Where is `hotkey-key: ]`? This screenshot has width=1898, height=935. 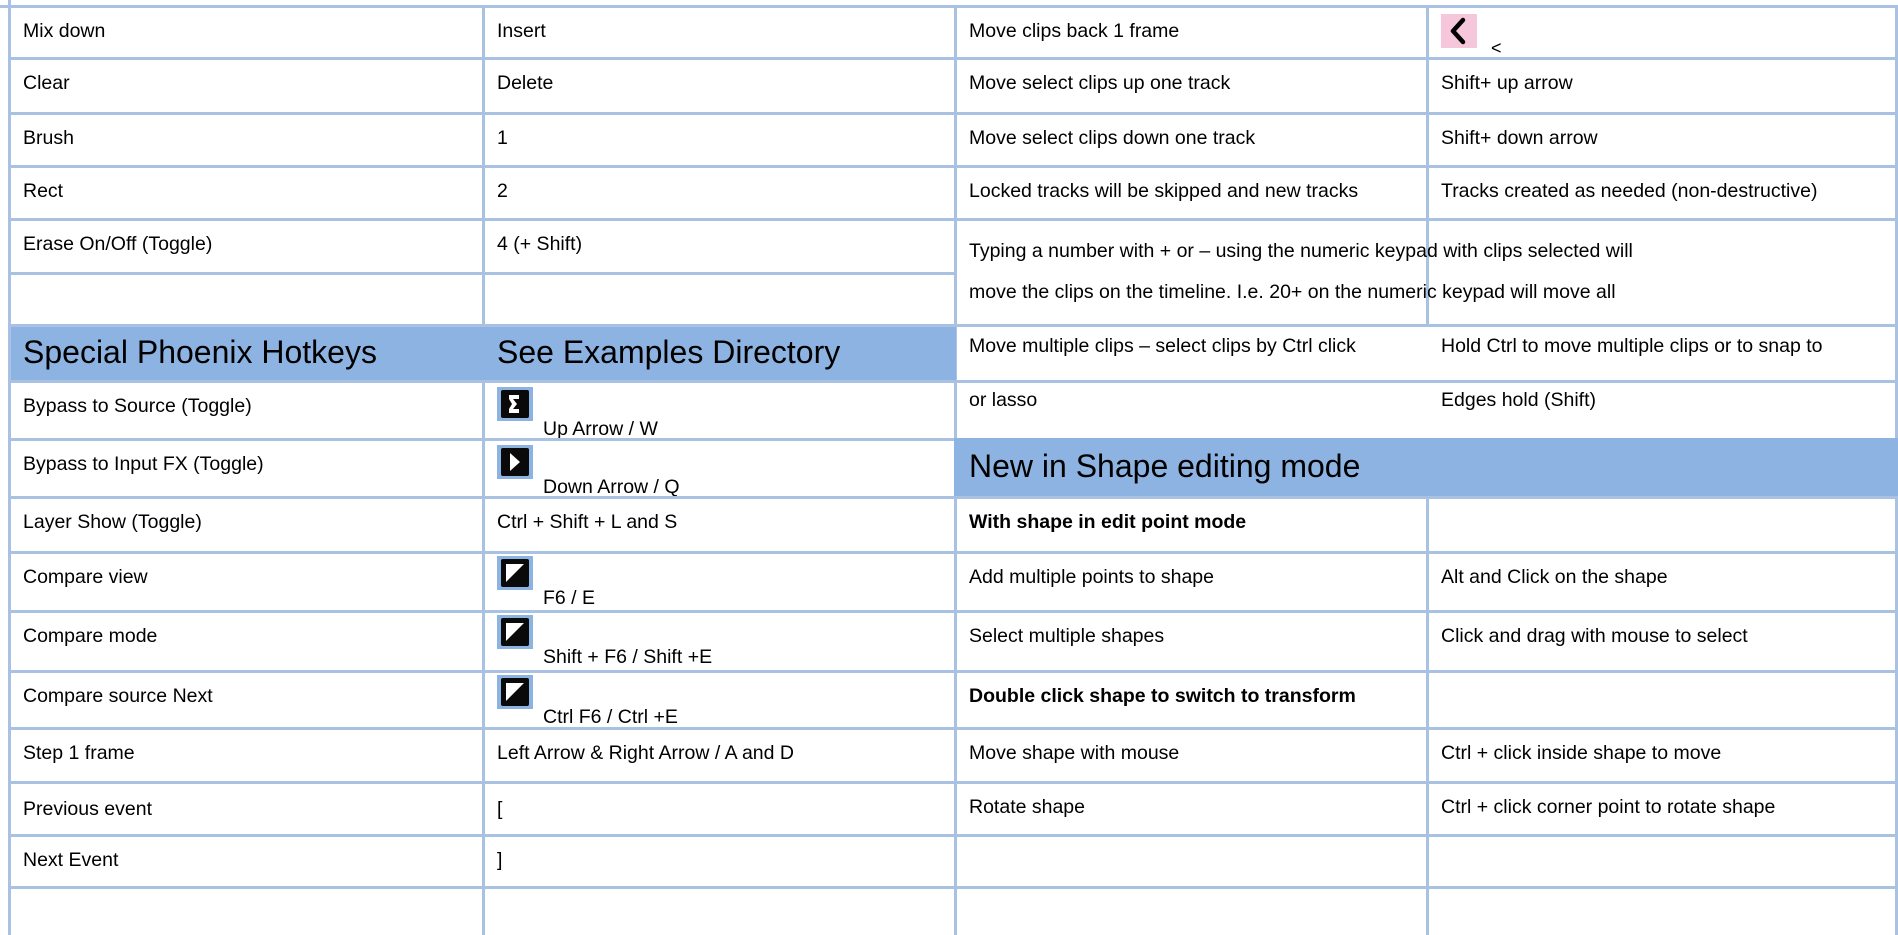 hotkey-key: ] is located at coordinates (500, 860).